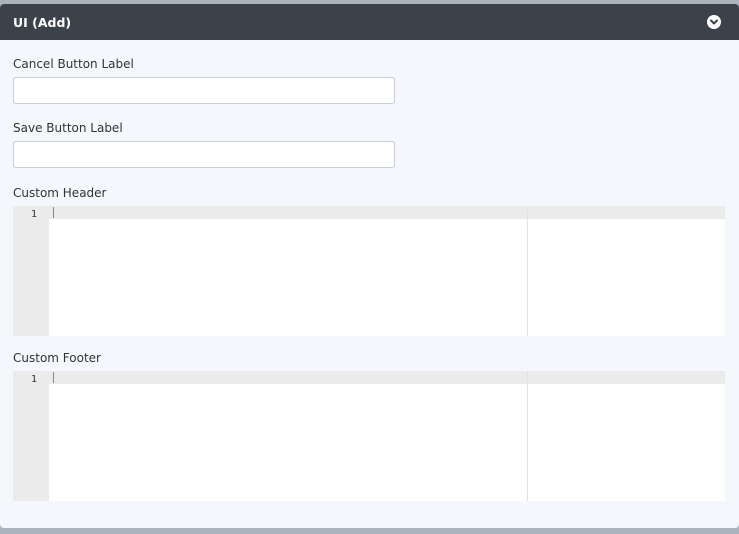  I want to click on custom-footer-label: Custom Footer, so click(57, 358).